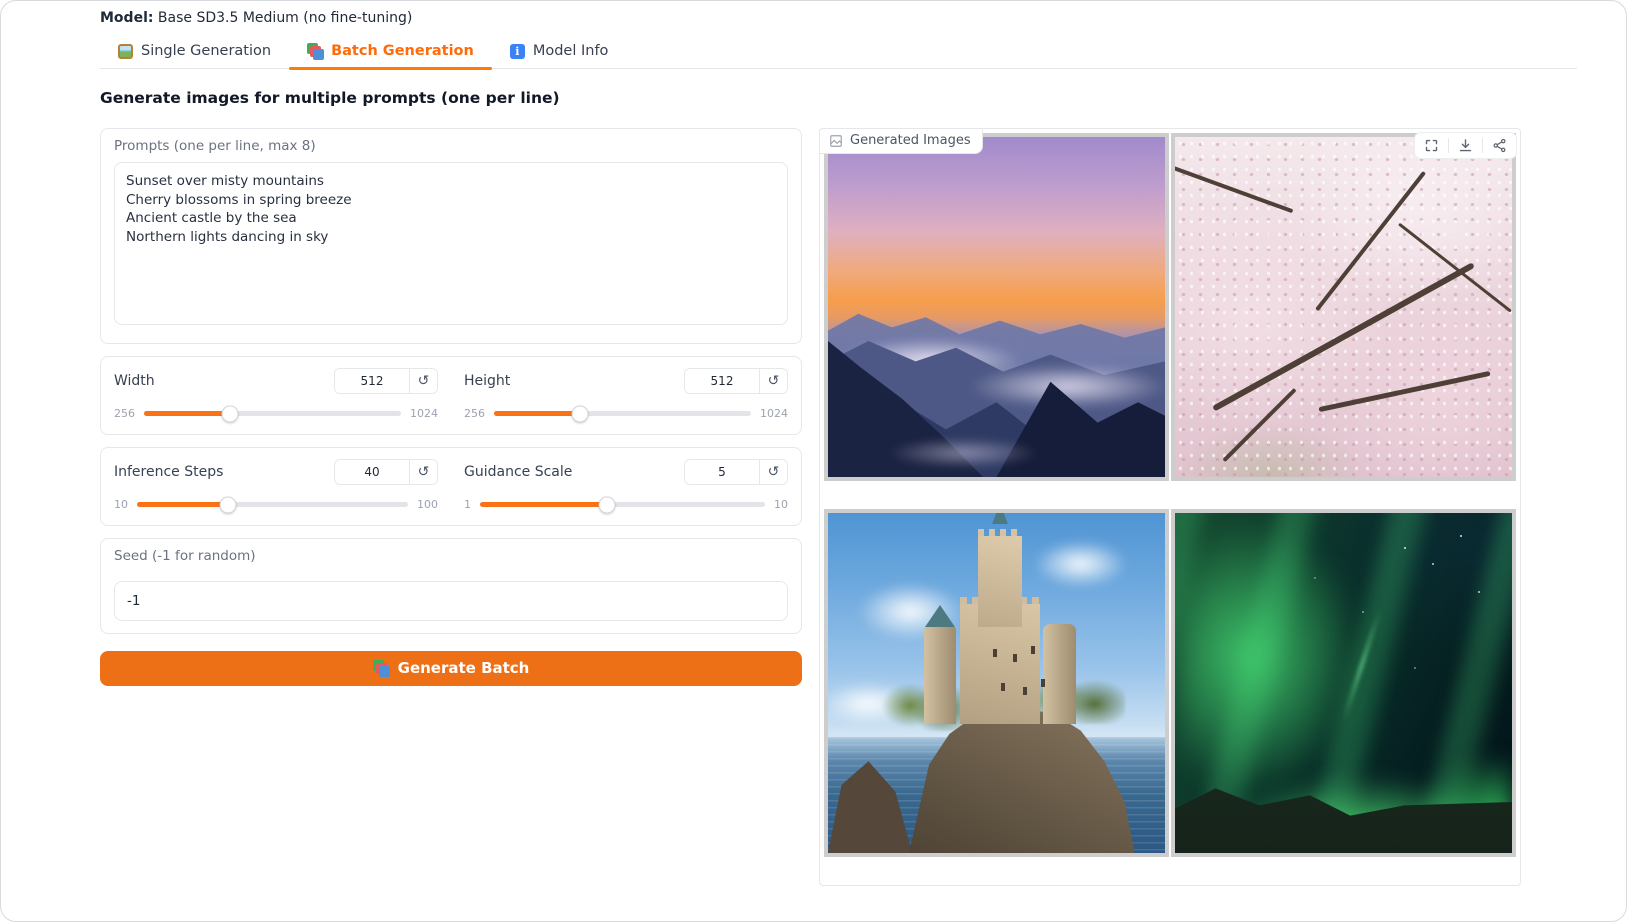  I want to click on guidance-slider-handle, so click(607, 504).